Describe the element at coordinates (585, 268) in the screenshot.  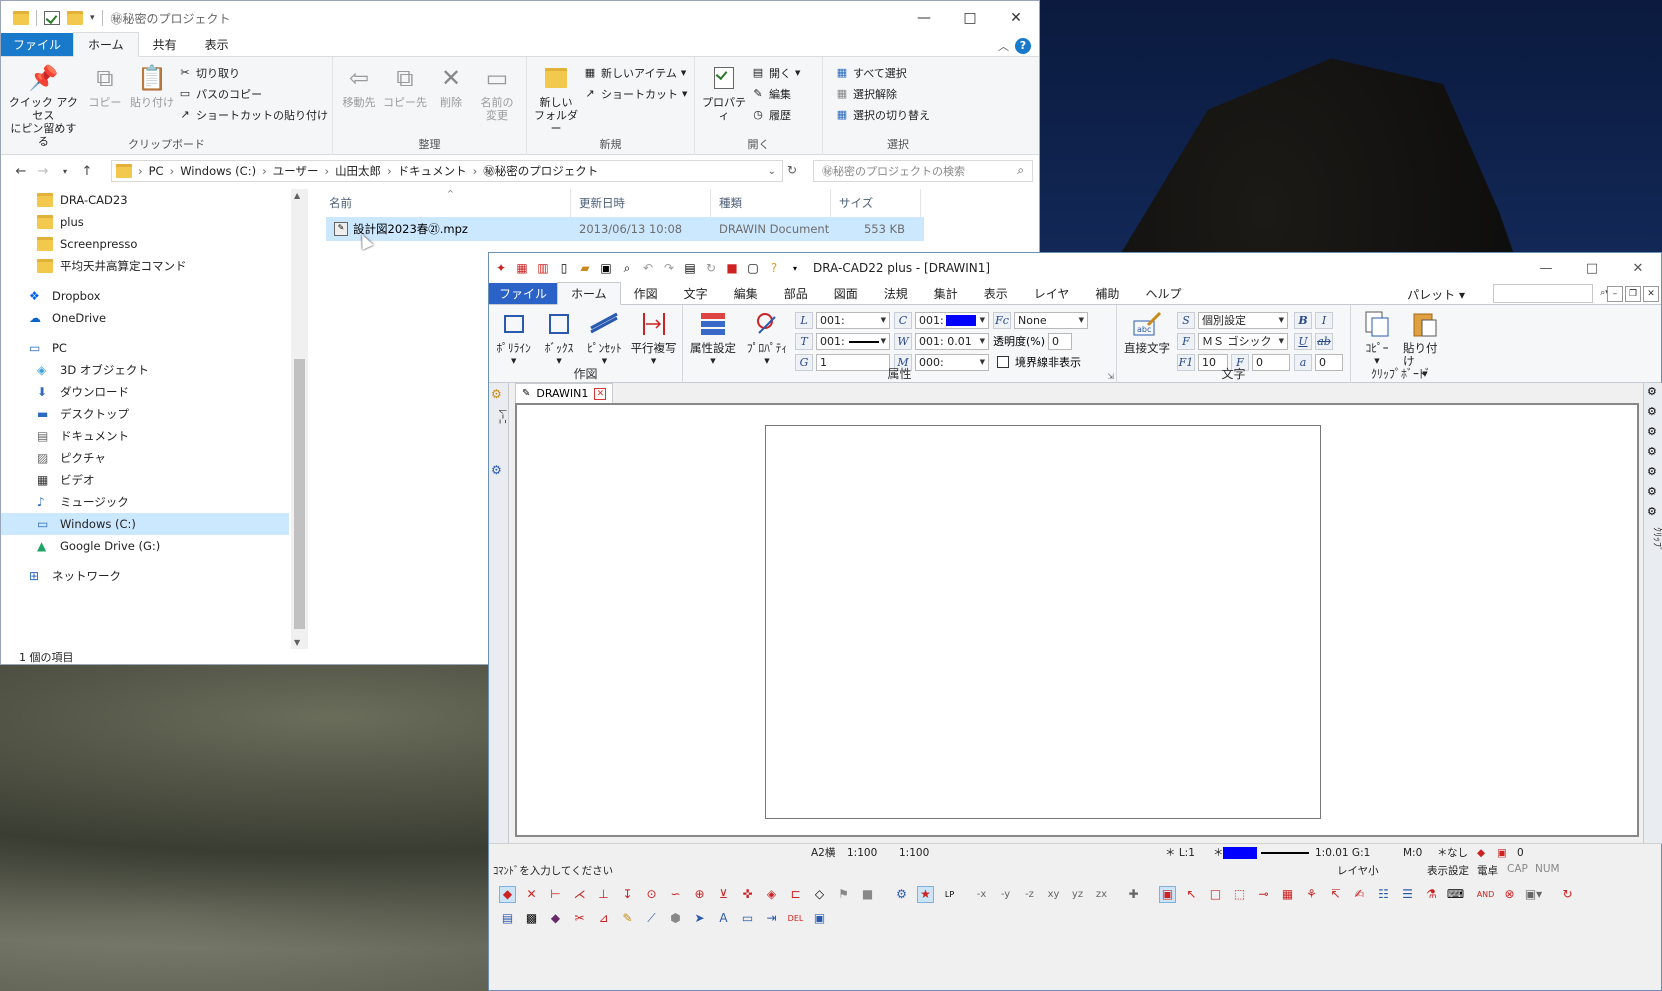
I see `open-folder-icon: ▰` at that location.